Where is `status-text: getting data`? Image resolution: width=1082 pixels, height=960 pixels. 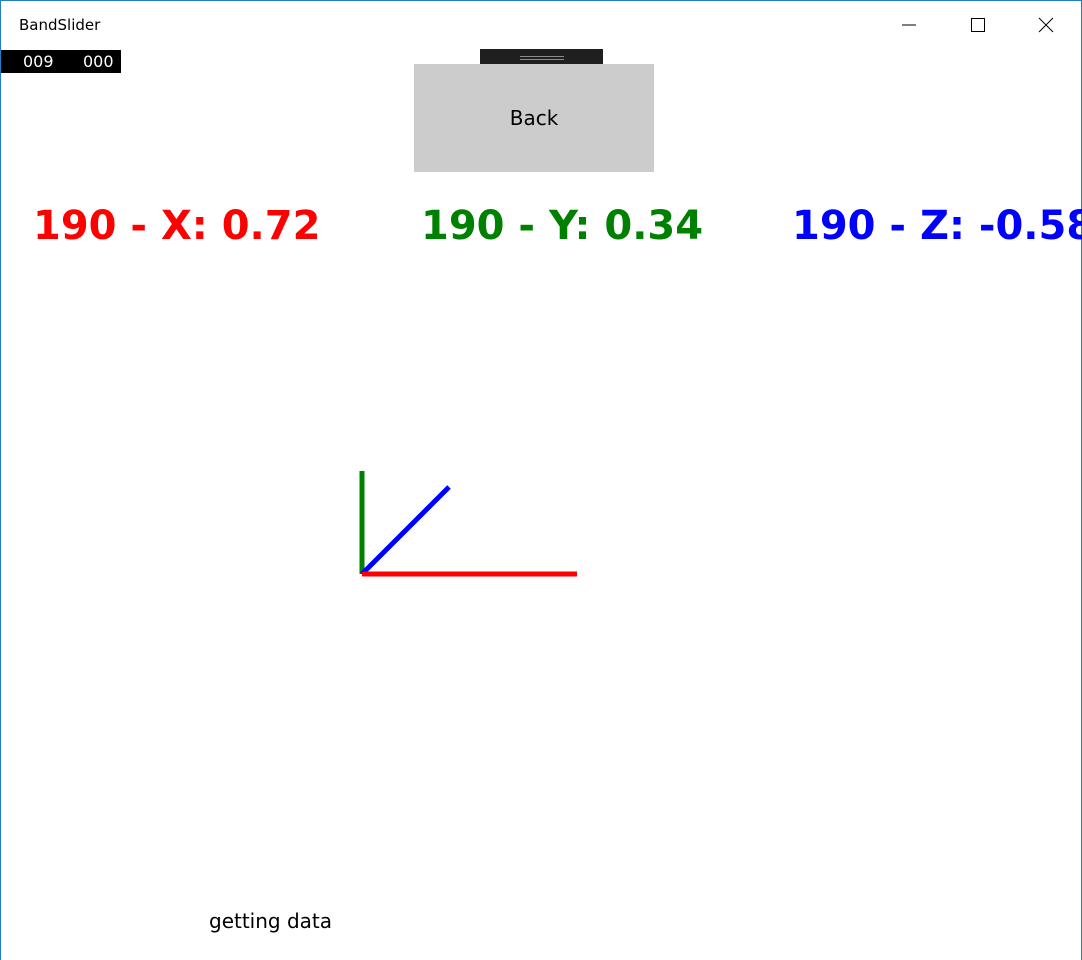 status-text: getting data is located at coordinates (271, 921).